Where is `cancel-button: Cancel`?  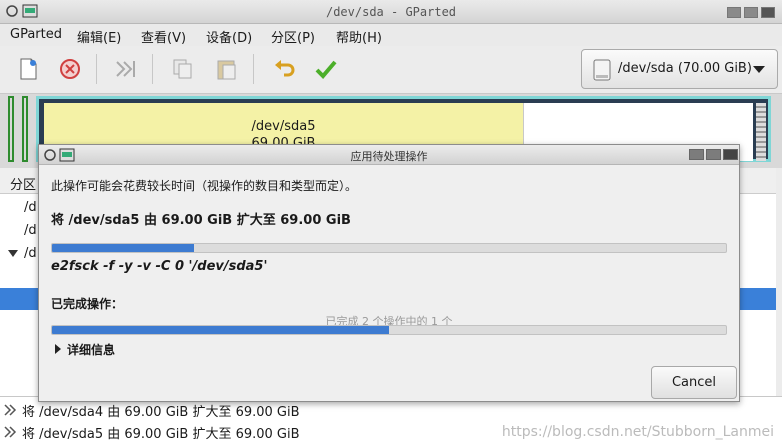 cancel-button: Cancel is located at coordinates (694, 382).